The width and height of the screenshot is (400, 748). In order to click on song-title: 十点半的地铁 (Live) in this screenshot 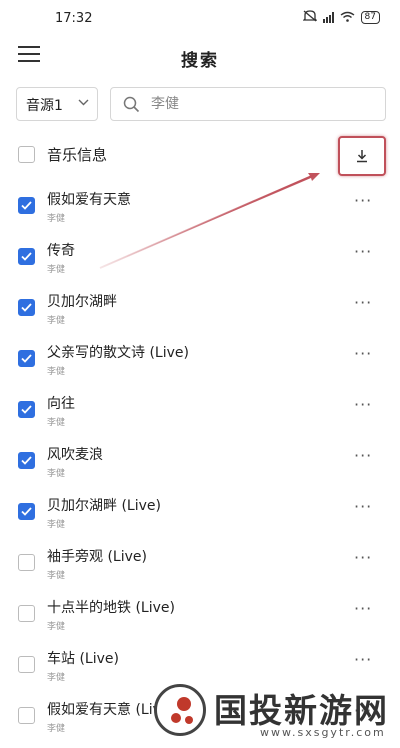, I will do `click(111, 608)`.